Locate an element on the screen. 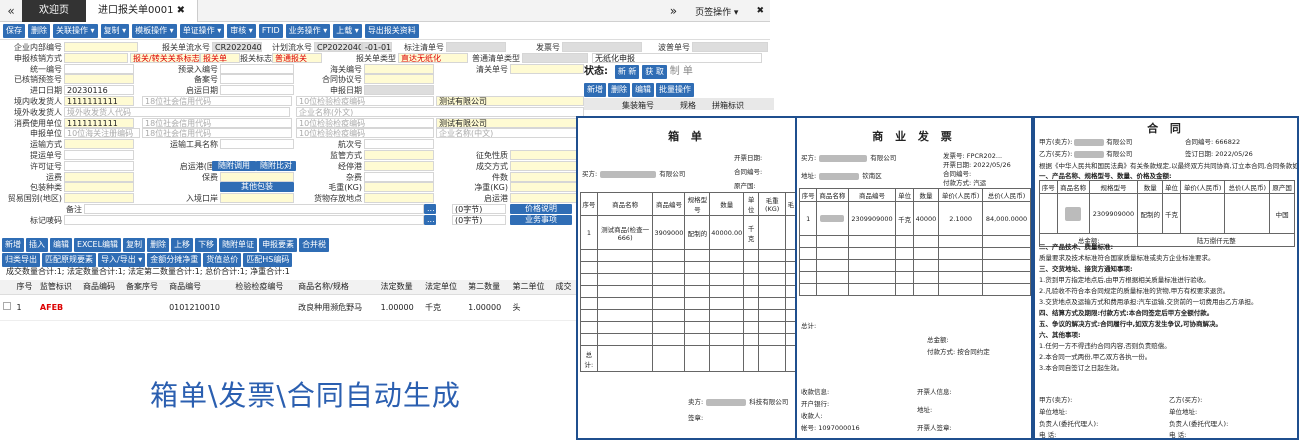 The width and height of the screenshot is (1301, 445). item-button-1: 插入 is located at coordinates (37, 245).